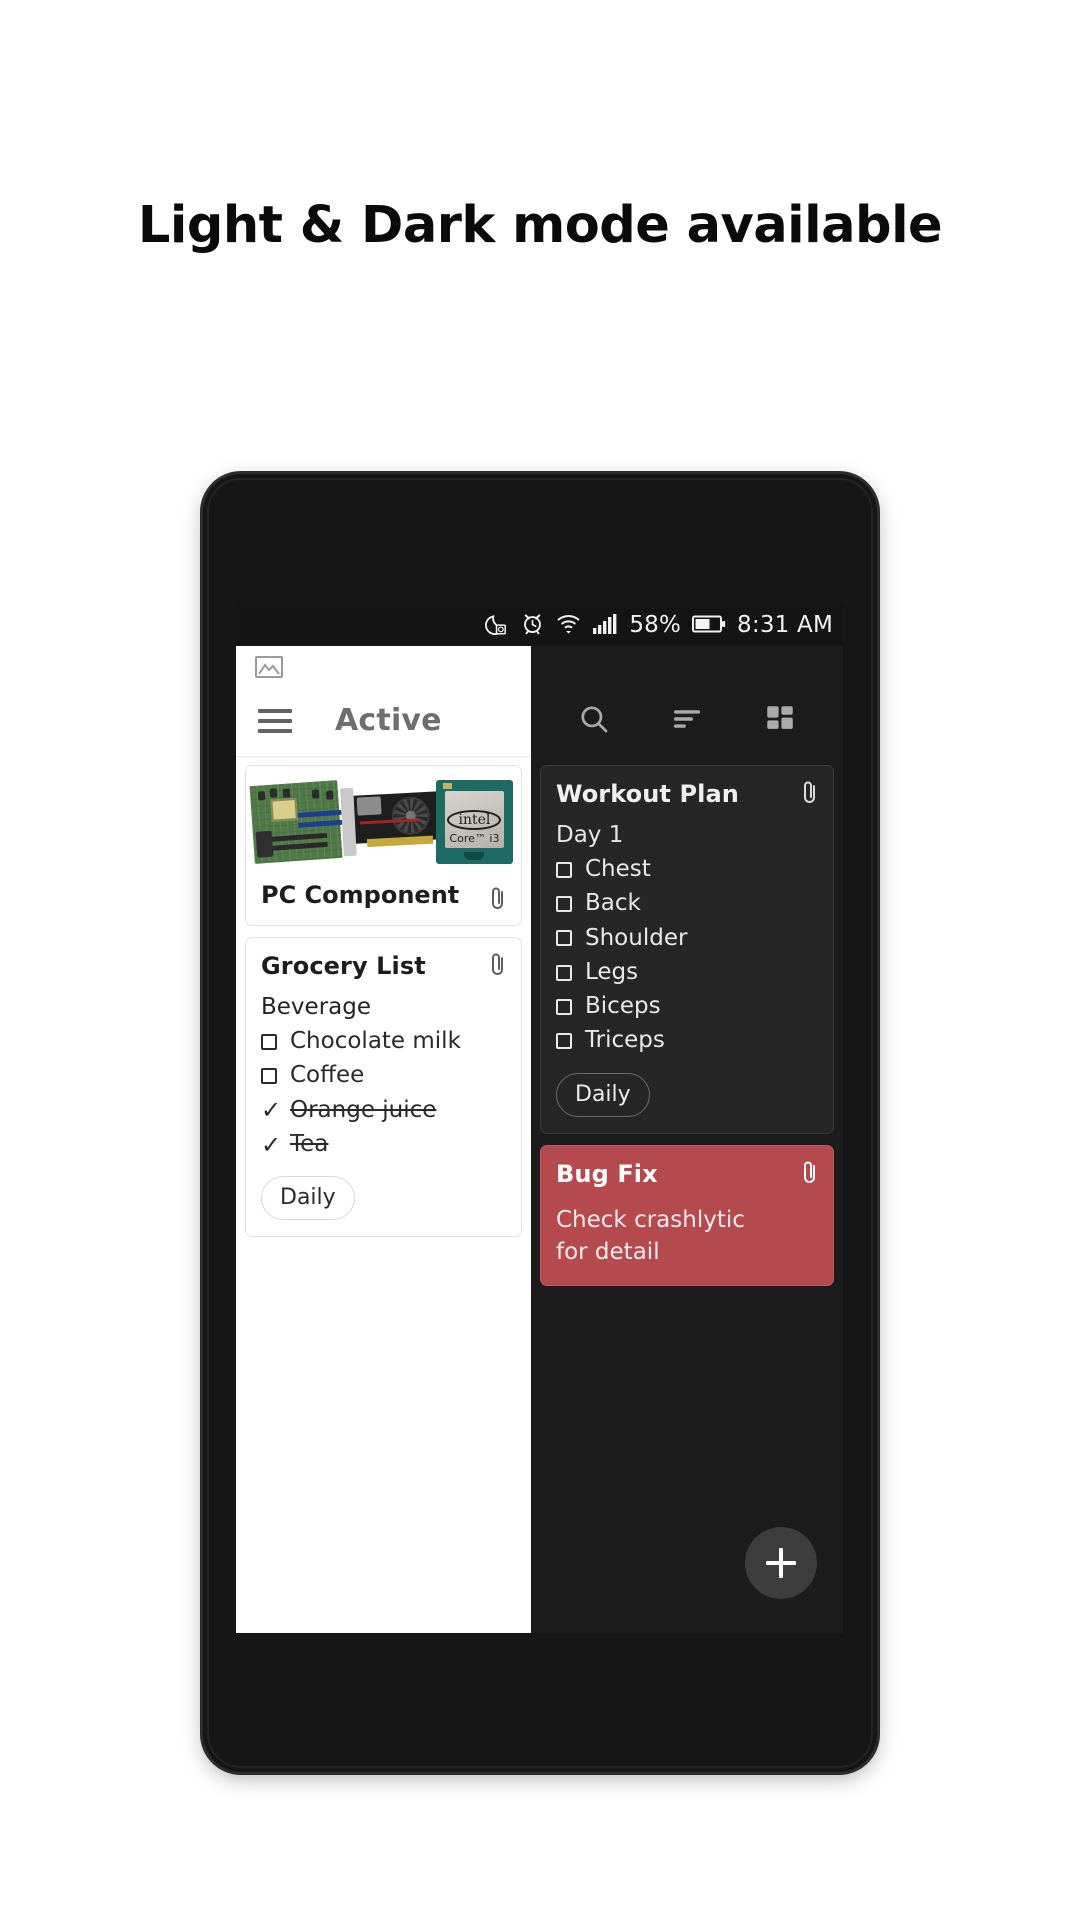 The width and height of the screenshot is (1080, 1920). Describe the element at coordinates (383, 1075) in the screenshot. I see `todo-item: Coffee` at that location.